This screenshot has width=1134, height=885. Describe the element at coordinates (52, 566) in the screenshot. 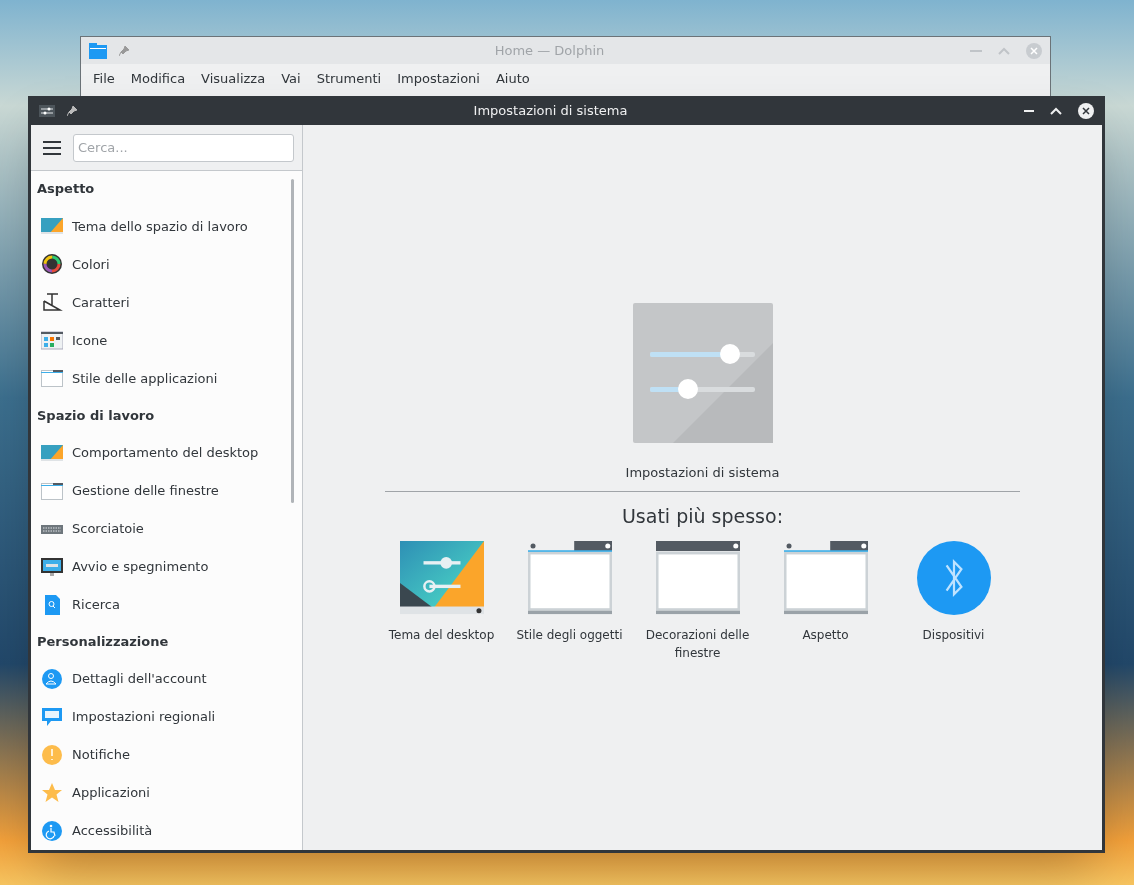

I see `monitor-icon` at that location.